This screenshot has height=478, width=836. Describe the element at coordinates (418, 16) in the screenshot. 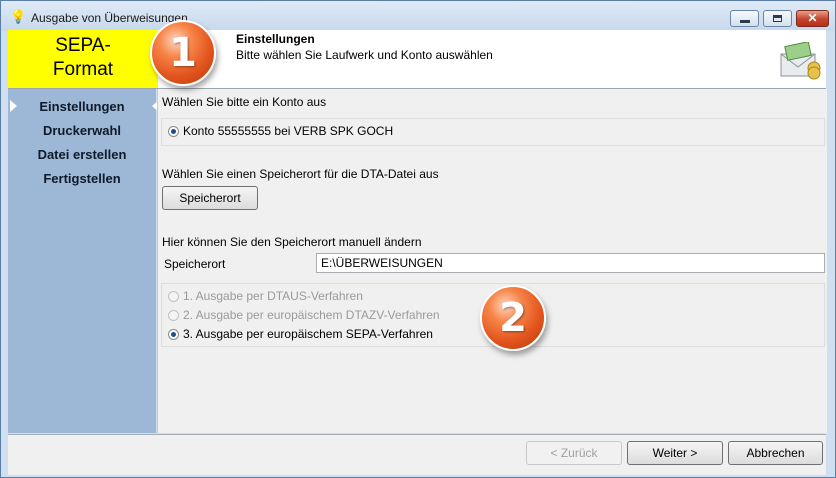

I see `title-bar: 💡 Ausgabe von Überweisungen ✕` at that location.